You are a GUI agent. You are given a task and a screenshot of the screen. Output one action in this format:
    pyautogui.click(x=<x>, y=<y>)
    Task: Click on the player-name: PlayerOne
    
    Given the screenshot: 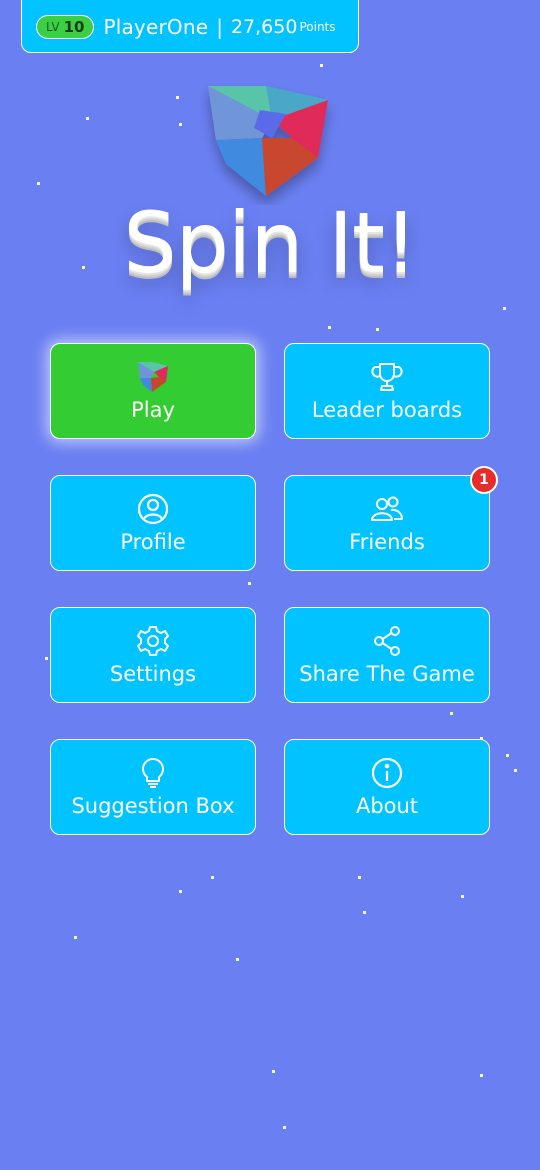 What is the action you would take?
    pyautogui.click(x=156, y=26)
    